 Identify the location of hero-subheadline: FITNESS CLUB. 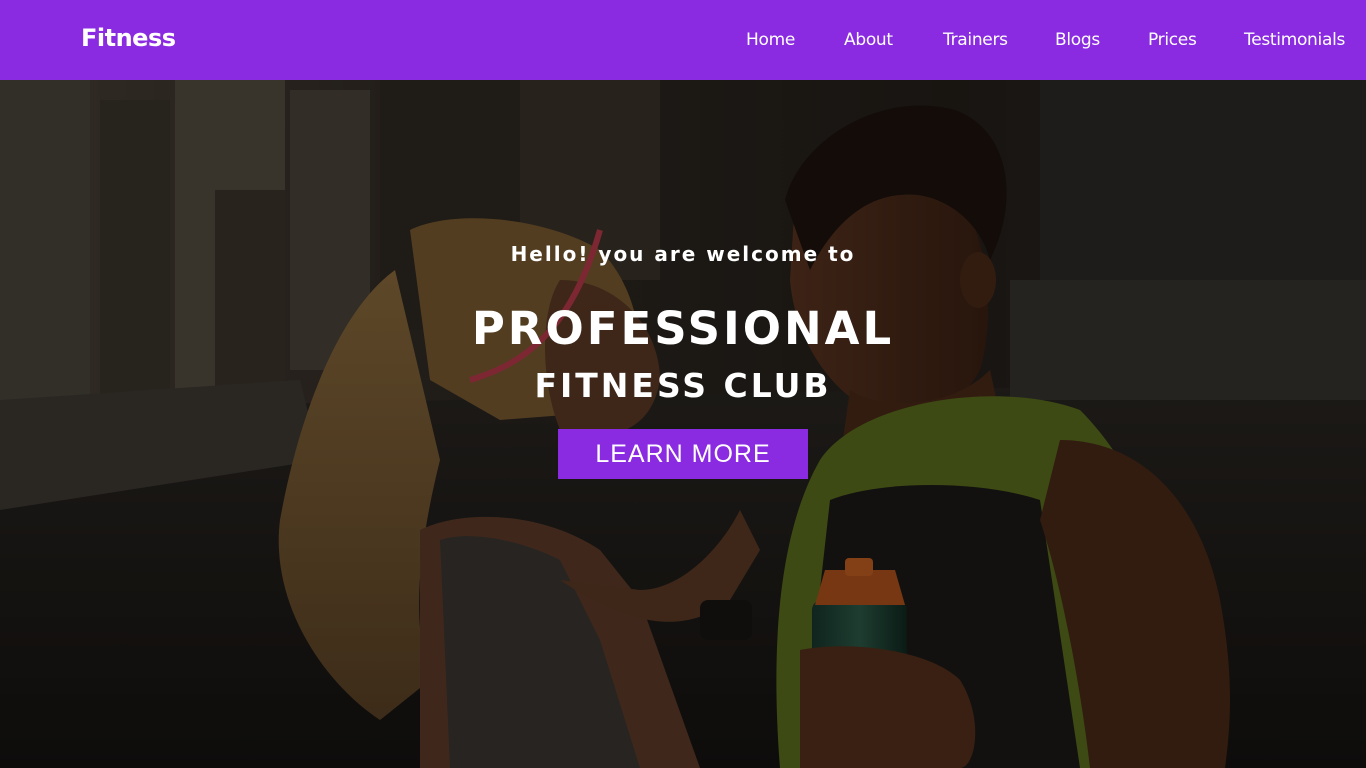
(683, 385).